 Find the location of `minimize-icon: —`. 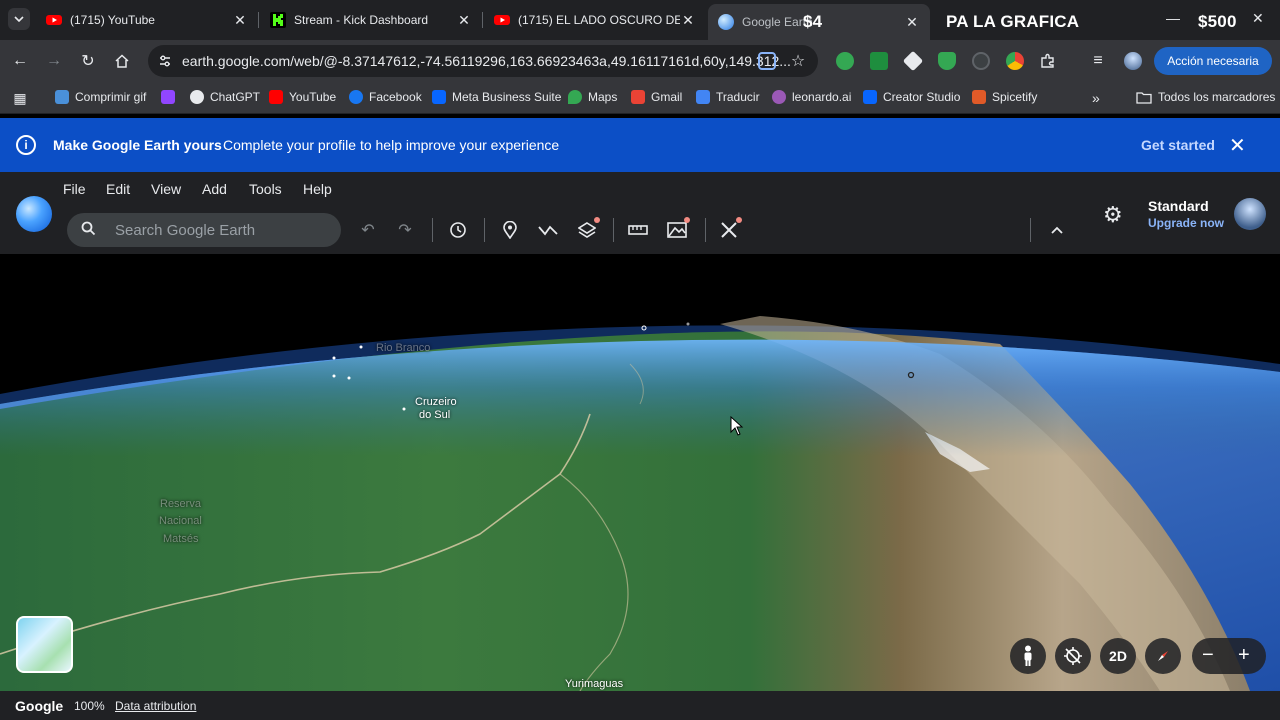

minimize-icon: — is located at coordinates (1173, 18).